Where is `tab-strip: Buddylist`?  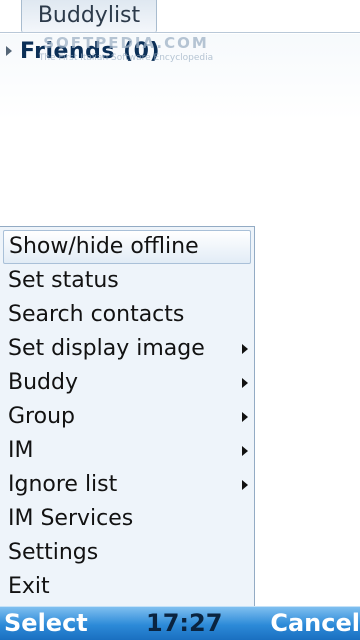
tab-strip: Buddylist is located at coordinates (180, 17).